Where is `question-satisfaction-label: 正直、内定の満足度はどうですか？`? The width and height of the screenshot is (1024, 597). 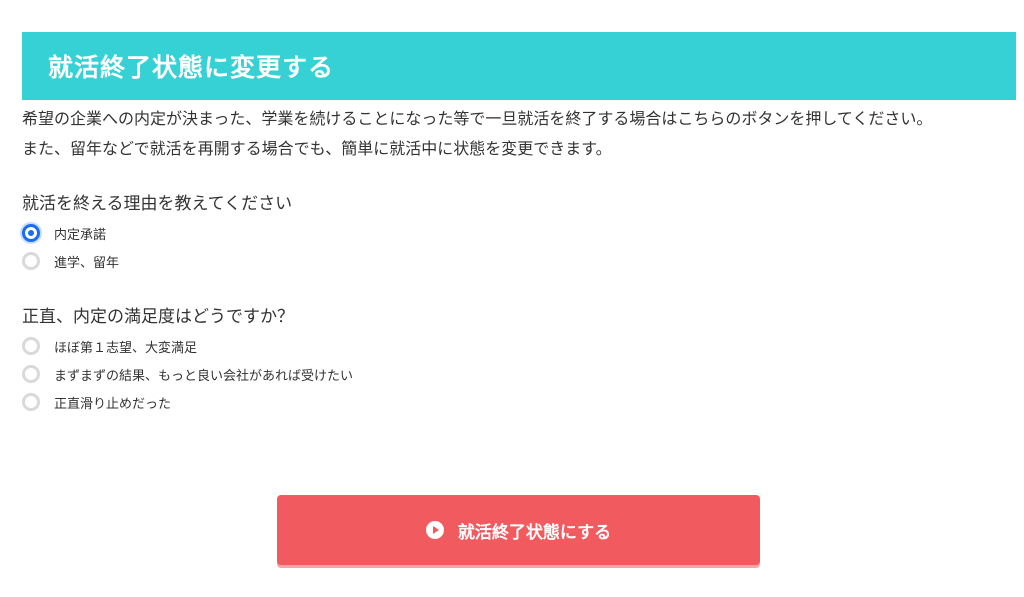
question-satisfaction-label: 正直、内定の満足度はどうですか？ is located at coordinates (158, 317).